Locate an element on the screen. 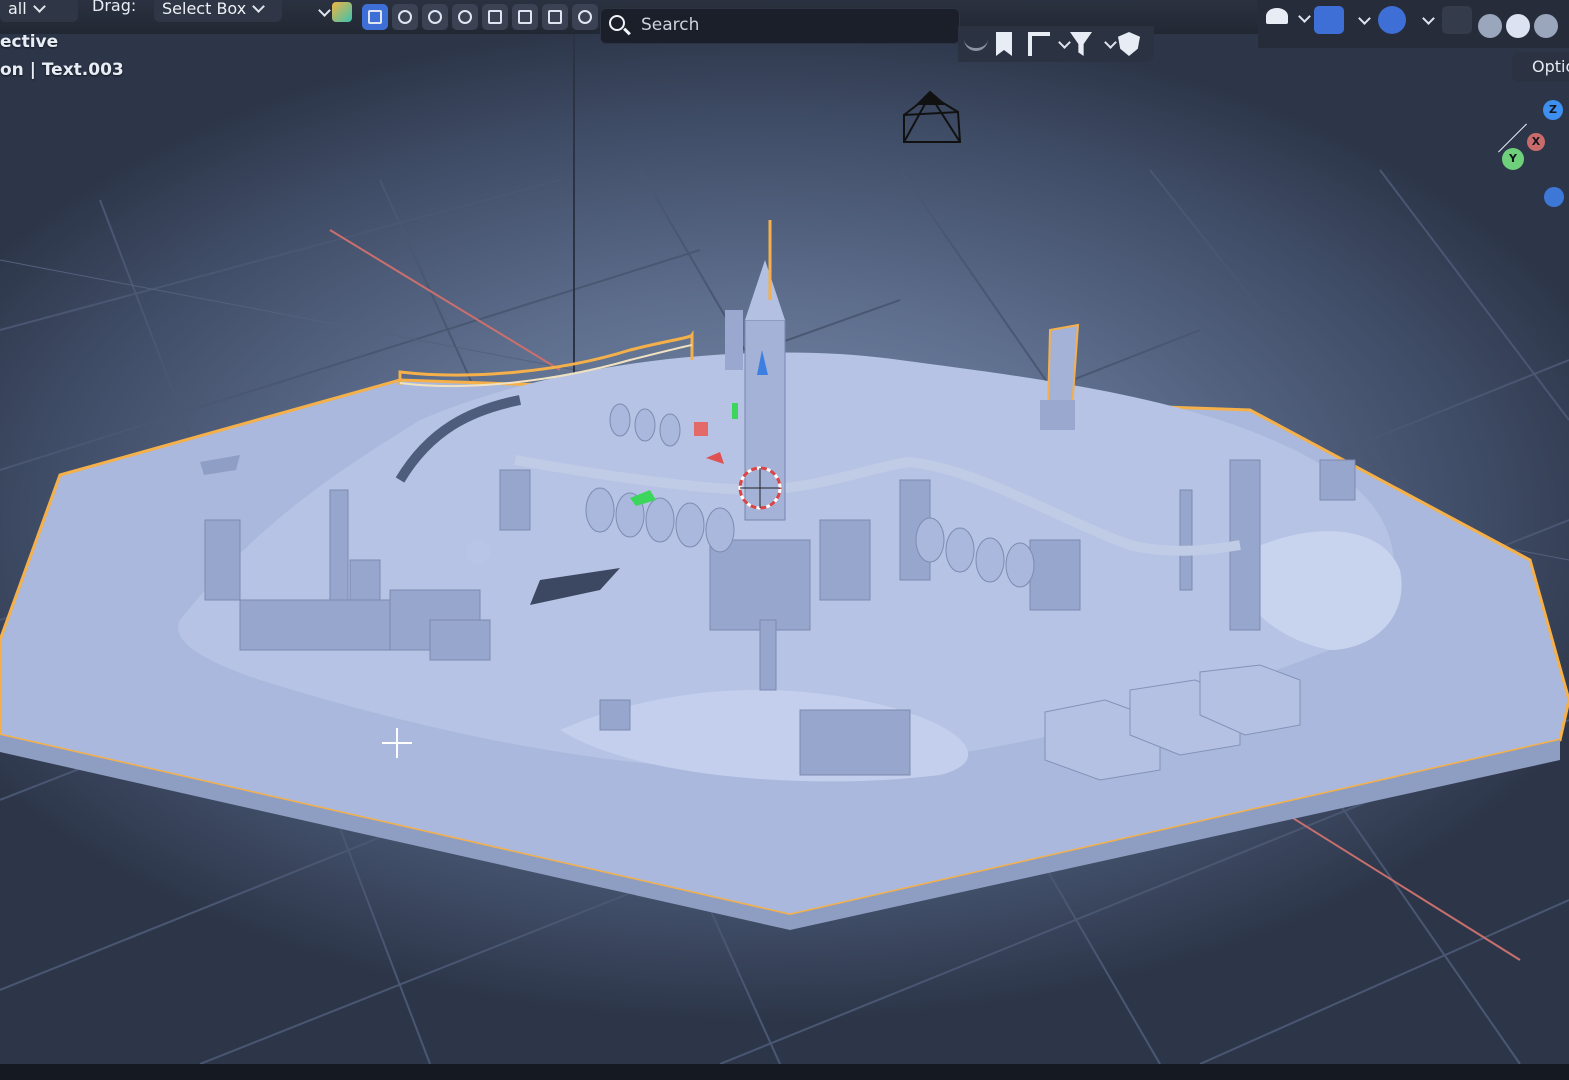  hide-icon is located at coordinates (976, 42).